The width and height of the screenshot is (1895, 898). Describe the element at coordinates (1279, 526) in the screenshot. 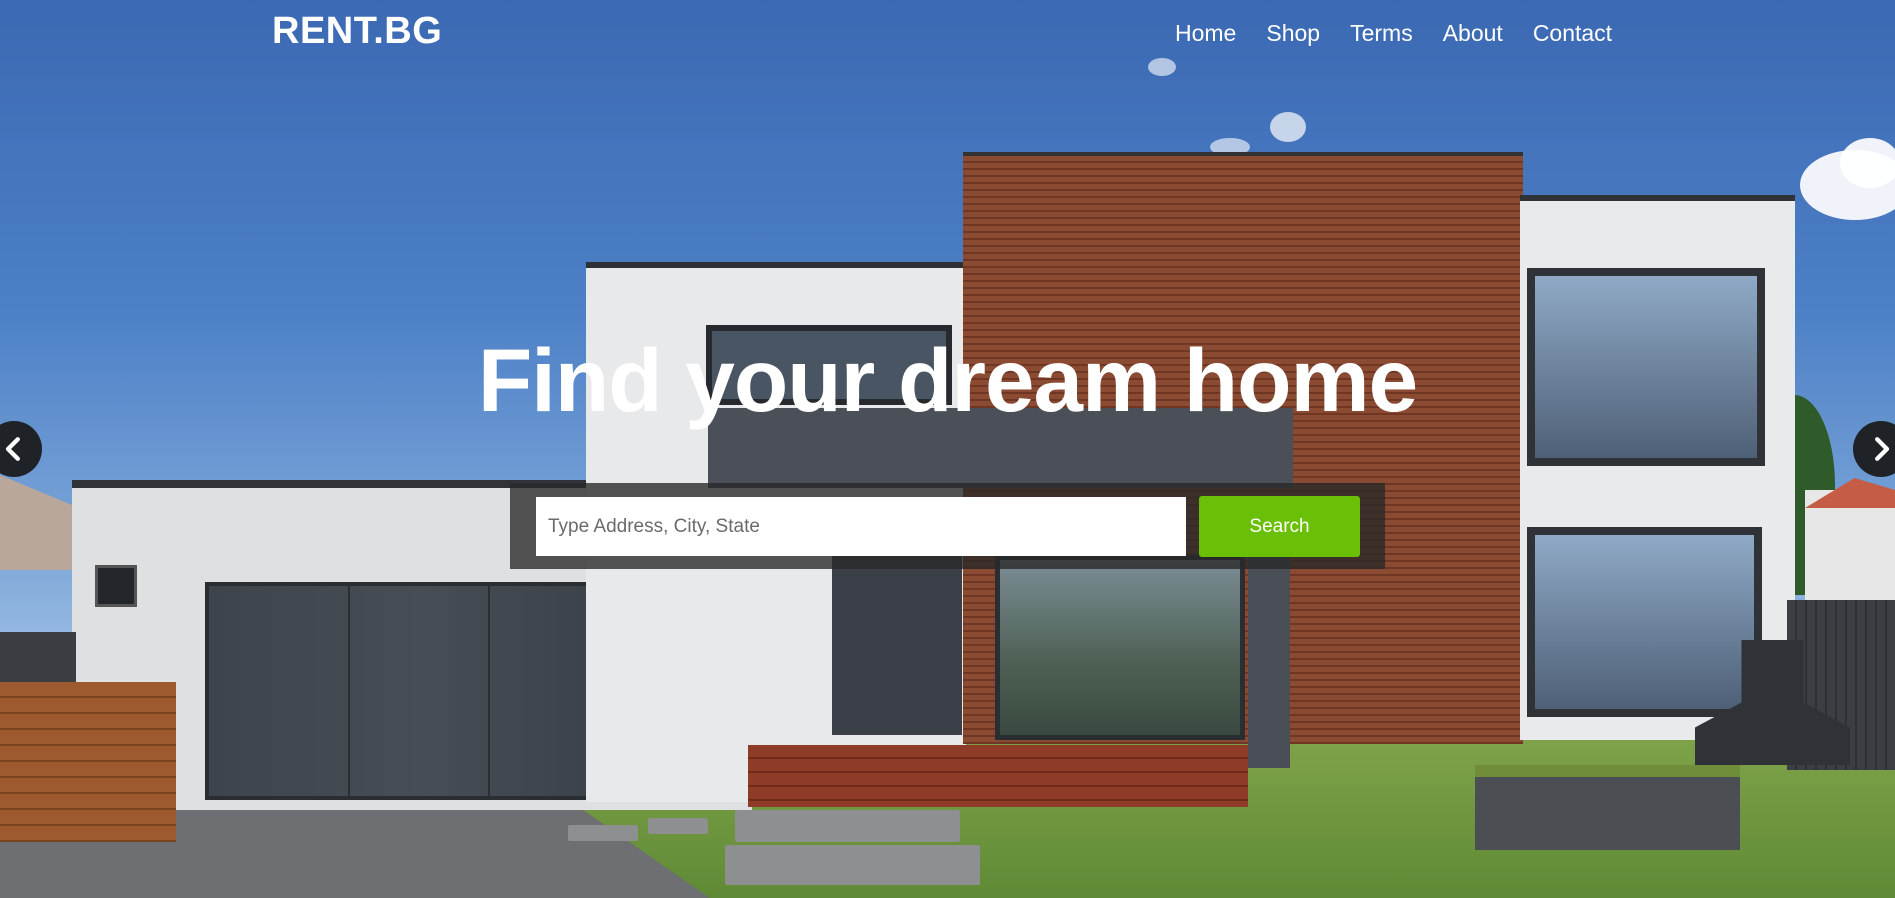

I see `search-button: Search` at that location.